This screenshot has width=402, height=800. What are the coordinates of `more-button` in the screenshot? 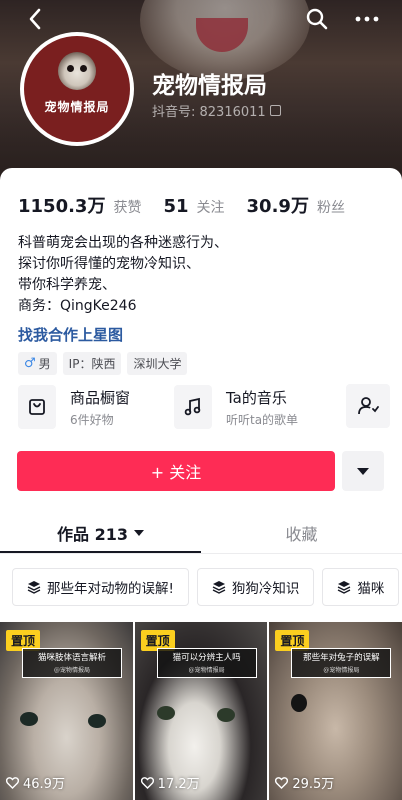 It's located at (367, 19).